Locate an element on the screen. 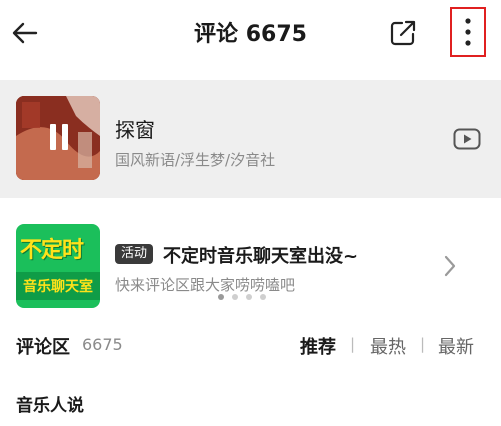  more-vertical-icon is located at coordinates (468, 32).